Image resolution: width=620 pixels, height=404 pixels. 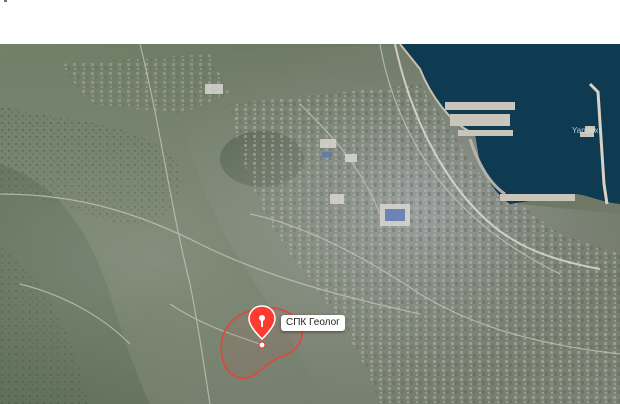 I want to click on provider-watermark: Yandex, so click(x=585, y=130).